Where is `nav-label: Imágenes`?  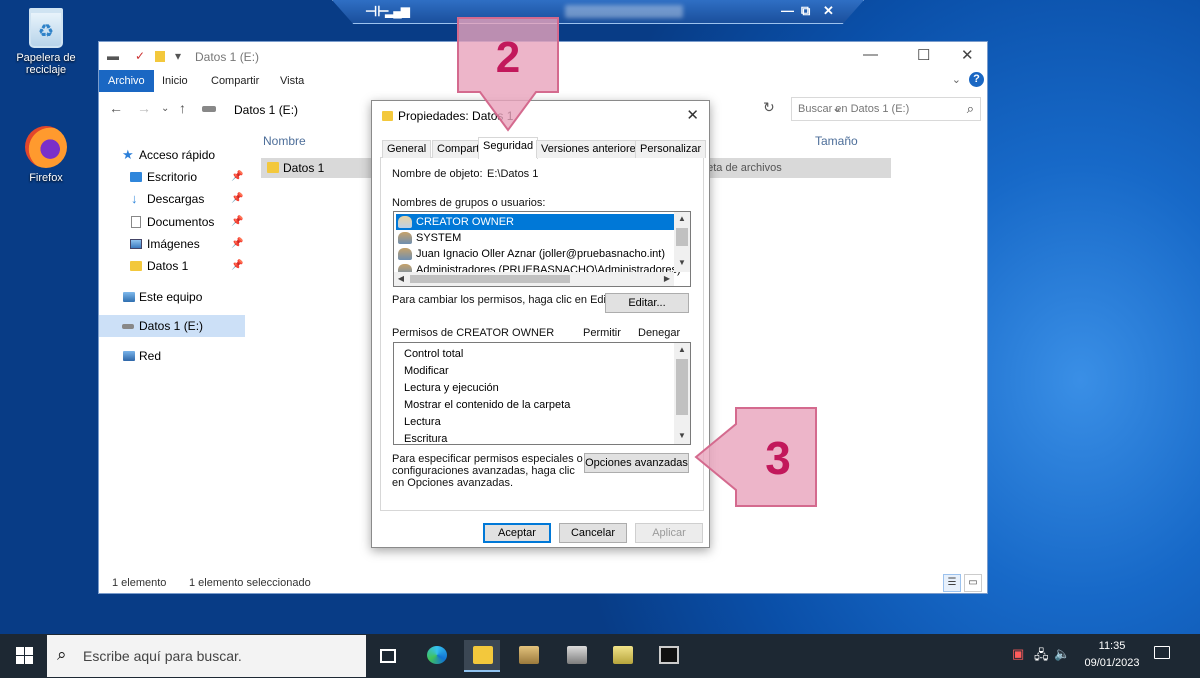 nav-label: Imágenes is located at coordinates (173, 244).